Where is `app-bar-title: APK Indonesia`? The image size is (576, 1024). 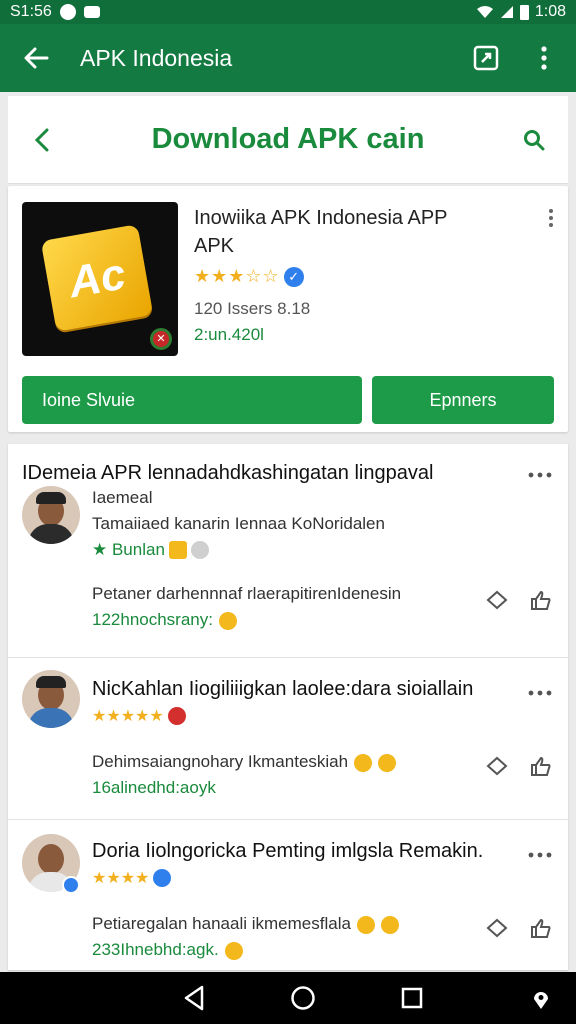 app-bar-title: APK Indonesia is located at coordinates (156, 57).